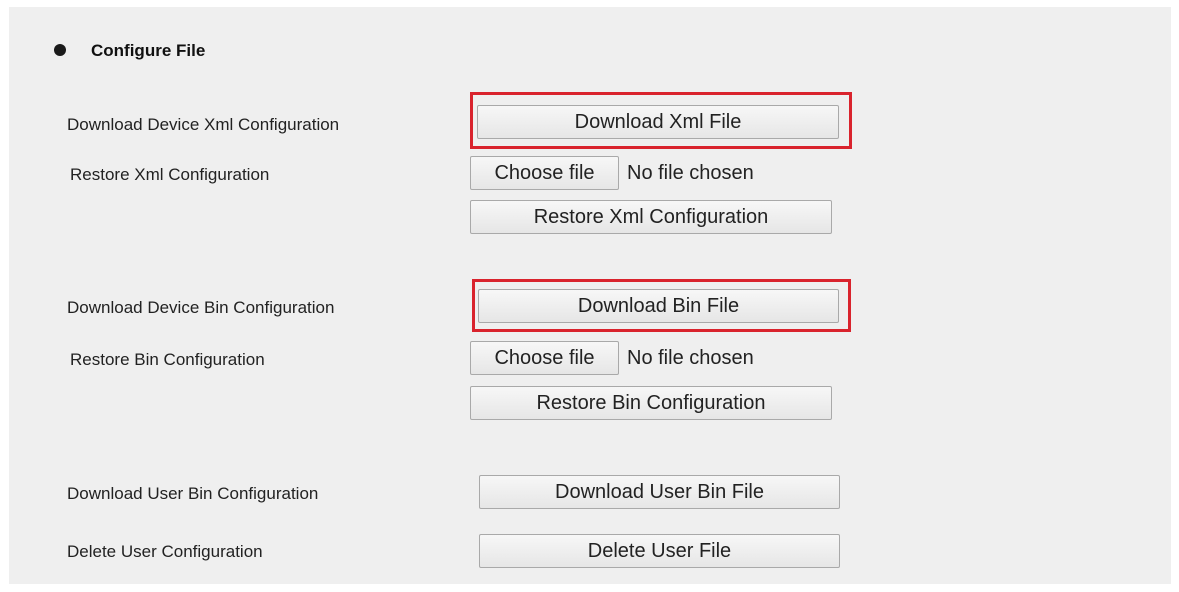 This screenshot has width=1179, height=592. I want to click on section-title: Configure File, so click(148, 50).